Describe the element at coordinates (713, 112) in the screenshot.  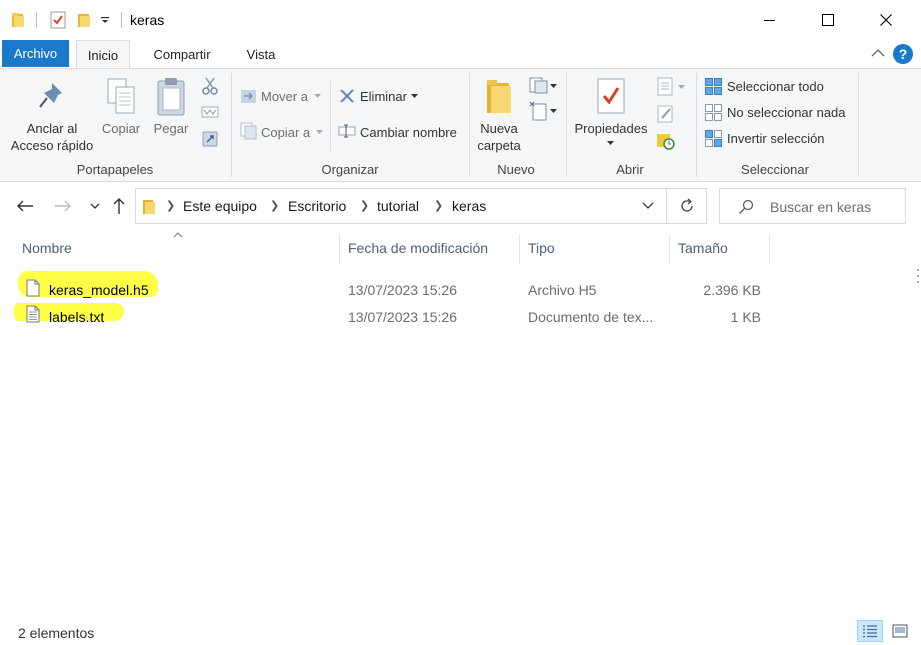
I see `select-none-icon` at that location.